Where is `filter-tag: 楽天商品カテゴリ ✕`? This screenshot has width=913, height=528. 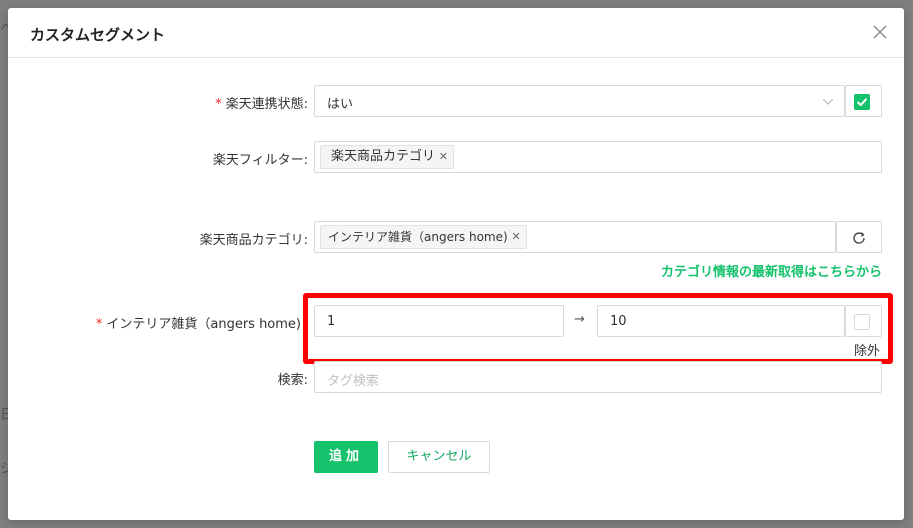
filter-tag: 楽天商品カテゴリ ✕ is located at coordinates (387, 157).